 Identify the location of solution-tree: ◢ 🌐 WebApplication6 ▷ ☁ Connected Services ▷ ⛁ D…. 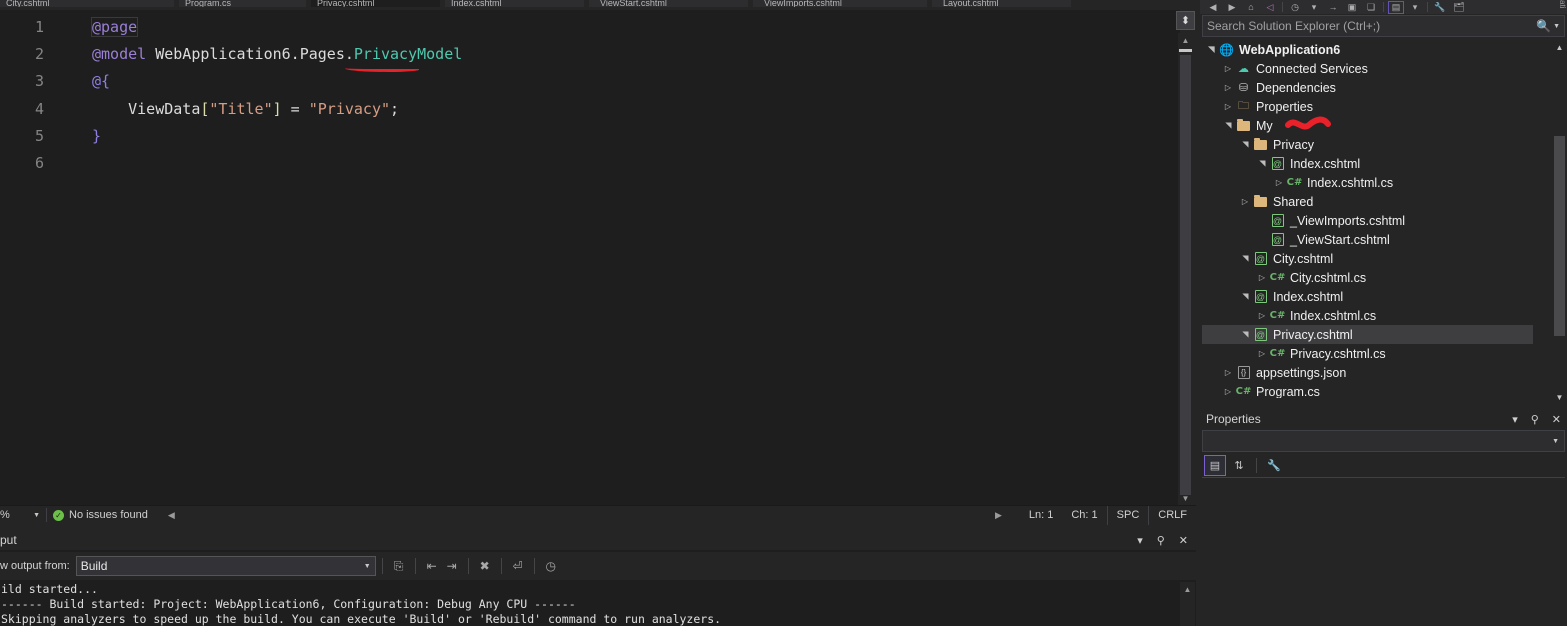
(1367, 219).